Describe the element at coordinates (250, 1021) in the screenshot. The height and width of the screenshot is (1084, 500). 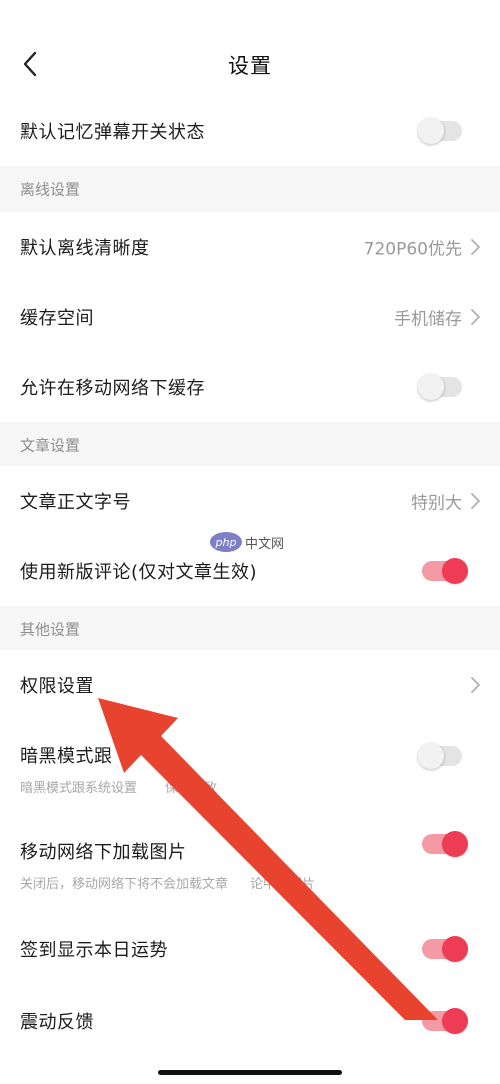
I see `setting-vibration: 震动反馈` at that location.